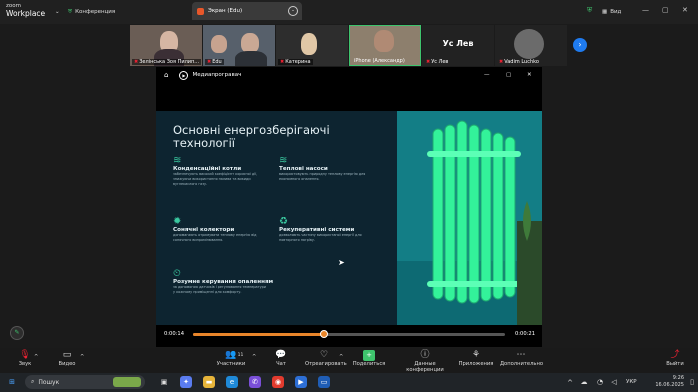 The height and width of the screenshot is (392, 698). Describe the element at coordinates (57, 12) in the screenshot. I see `chevron-down-icon: ⌄` at that location.